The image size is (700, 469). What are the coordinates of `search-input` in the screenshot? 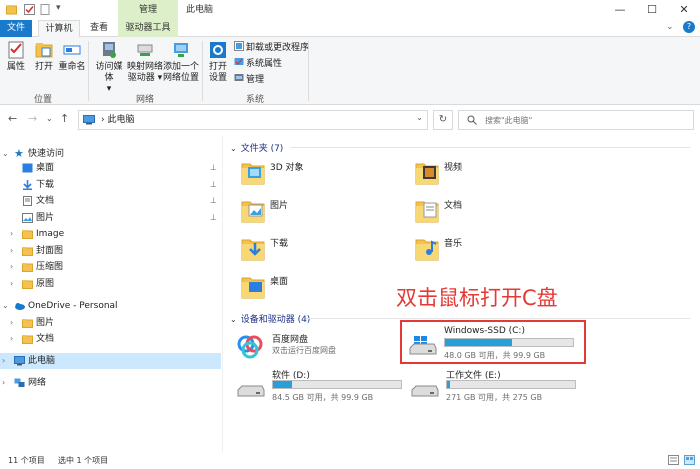 It's located at (585, 120).